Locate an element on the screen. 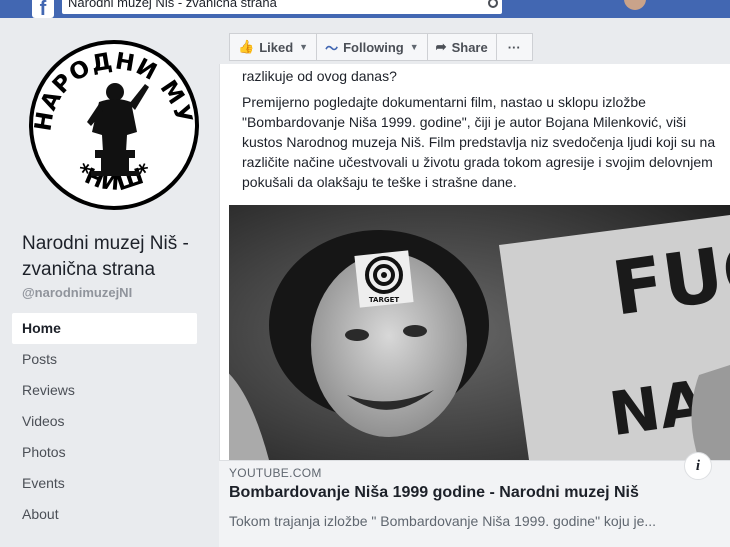 The width and height of the screenshot is (730, 547). share-button: ➦ Share is located at coordinates (461, 47).